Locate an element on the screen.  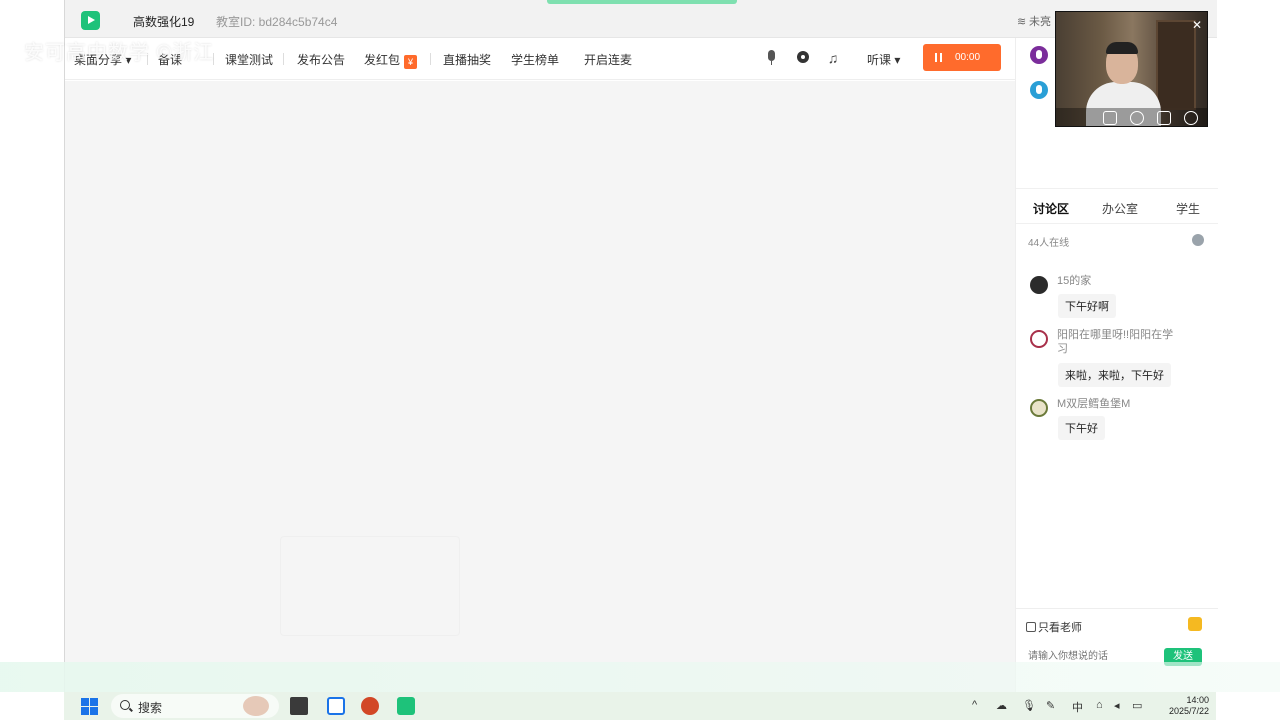
file-explorer-icon is located at coordinates (299, 706).